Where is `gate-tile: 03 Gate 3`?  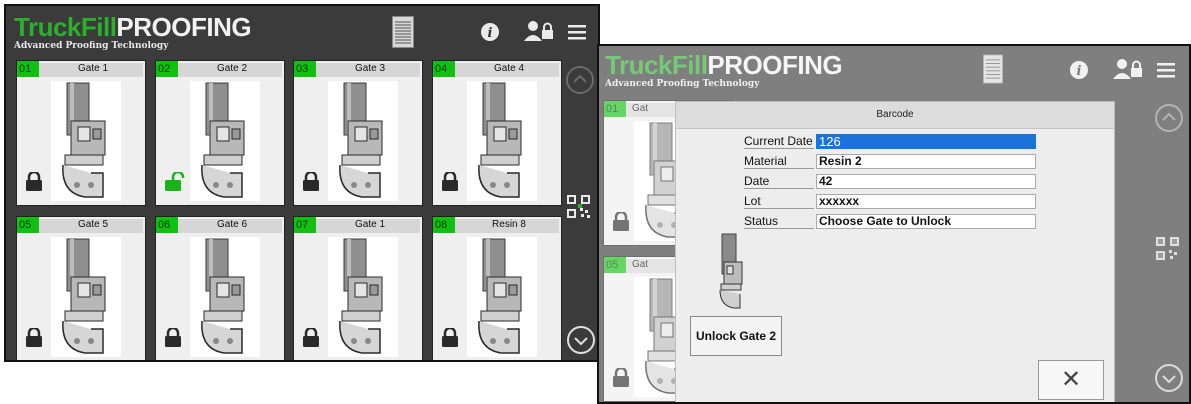 gate-tile: 03 Gate 3 is located at coordinates (358, 133).